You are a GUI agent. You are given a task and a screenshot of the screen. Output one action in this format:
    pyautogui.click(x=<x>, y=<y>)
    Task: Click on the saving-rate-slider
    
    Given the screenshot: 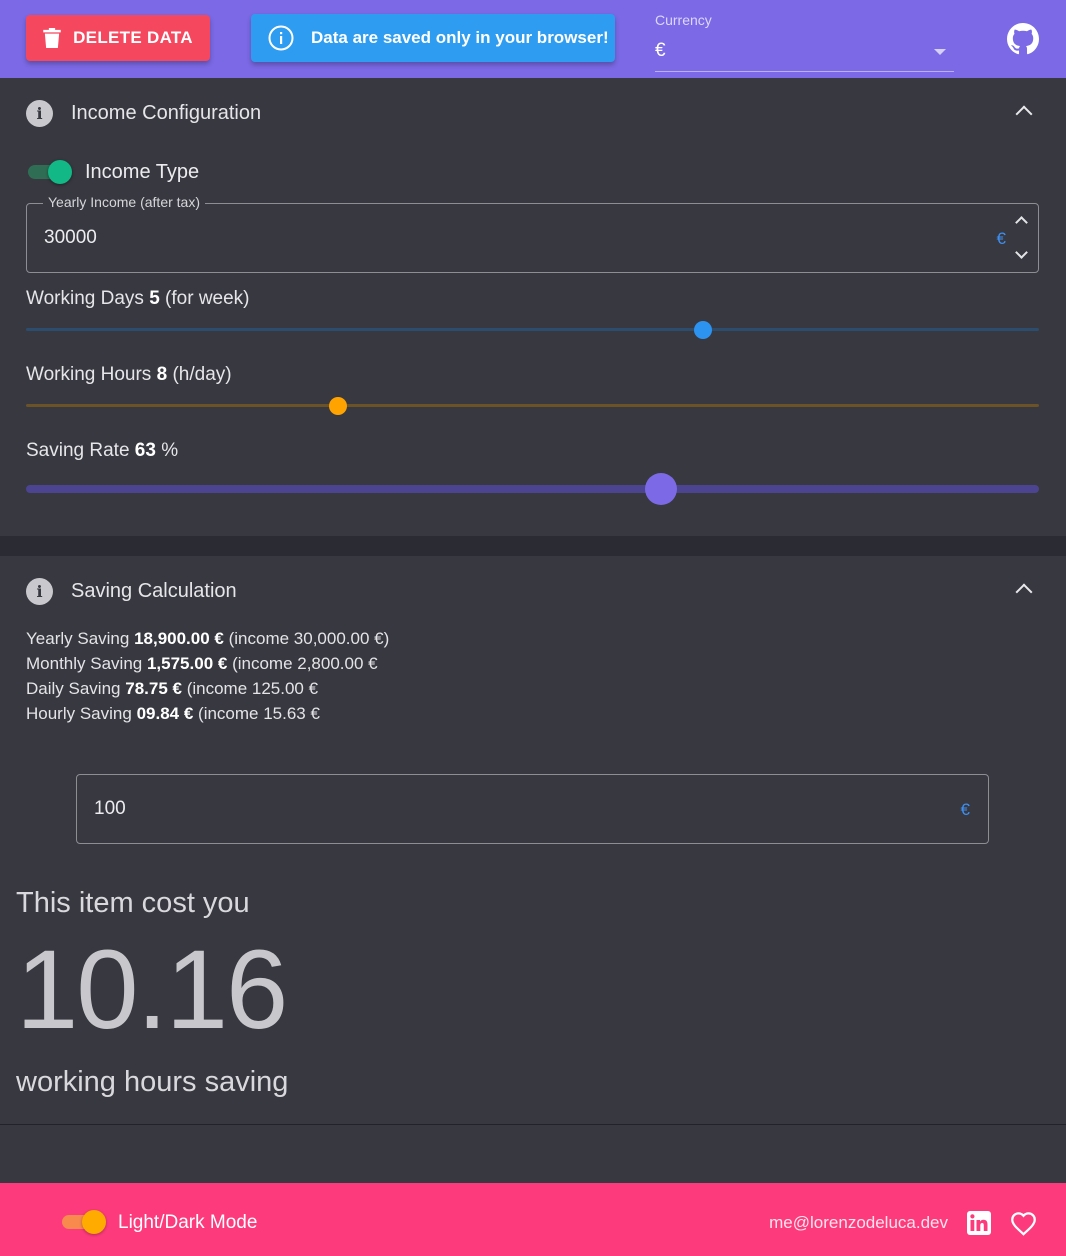 What is the action you would take?
    pyautogui.click(x=532, y=489)
    